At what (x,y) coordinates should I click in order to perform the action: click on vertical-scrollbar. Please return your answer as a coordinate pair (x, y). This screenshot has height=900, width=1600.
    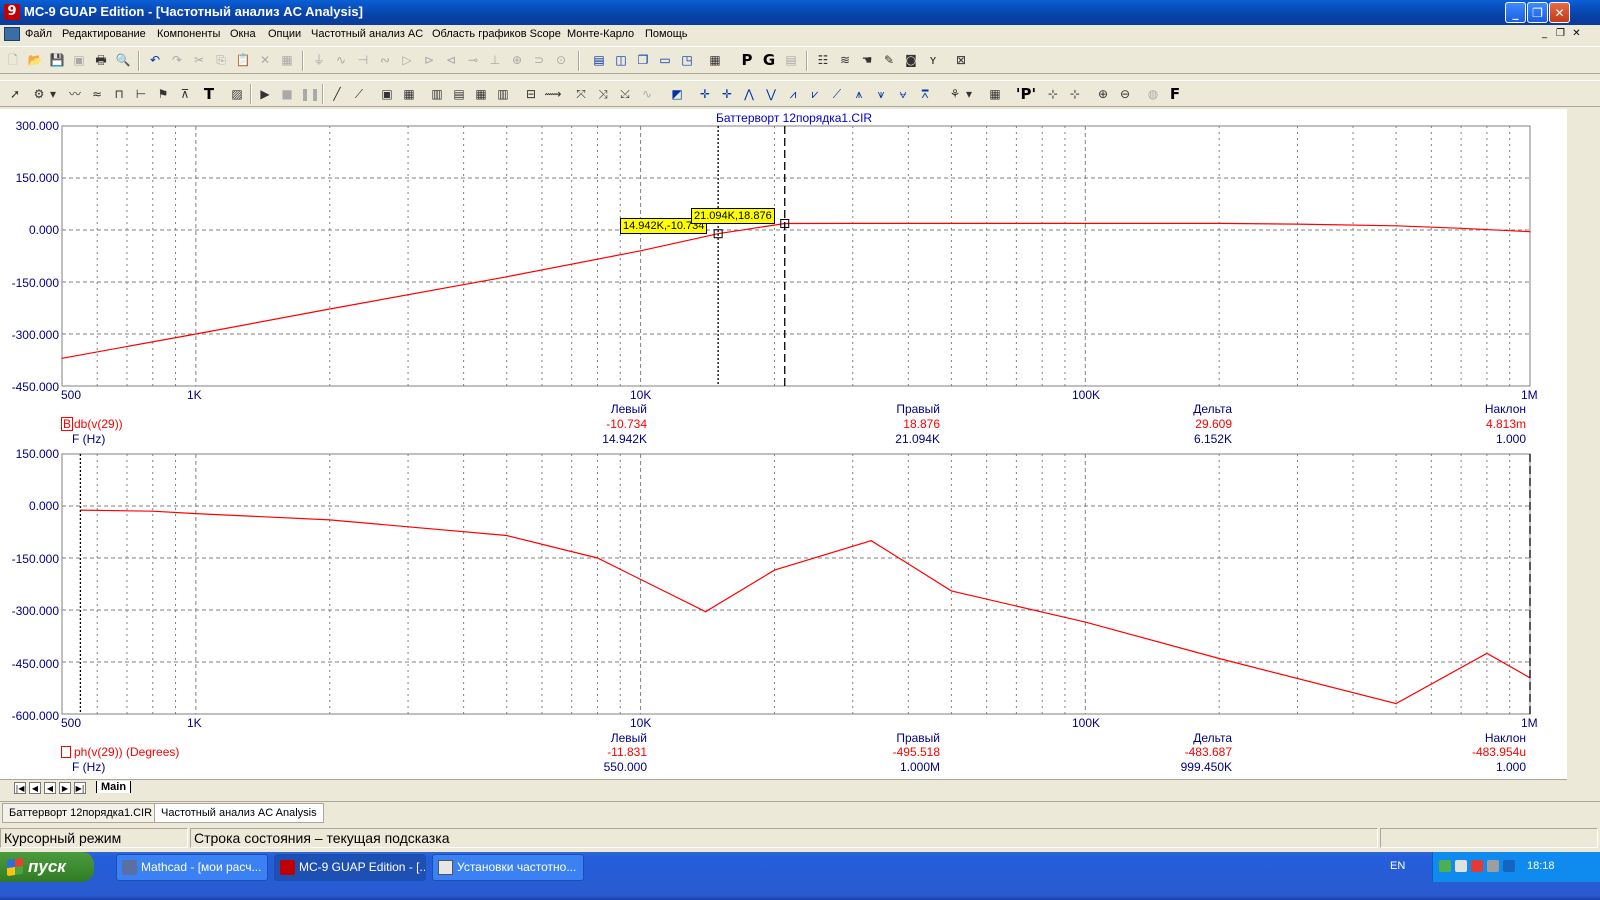
    Looking at the image, I should click on (1583, 454).